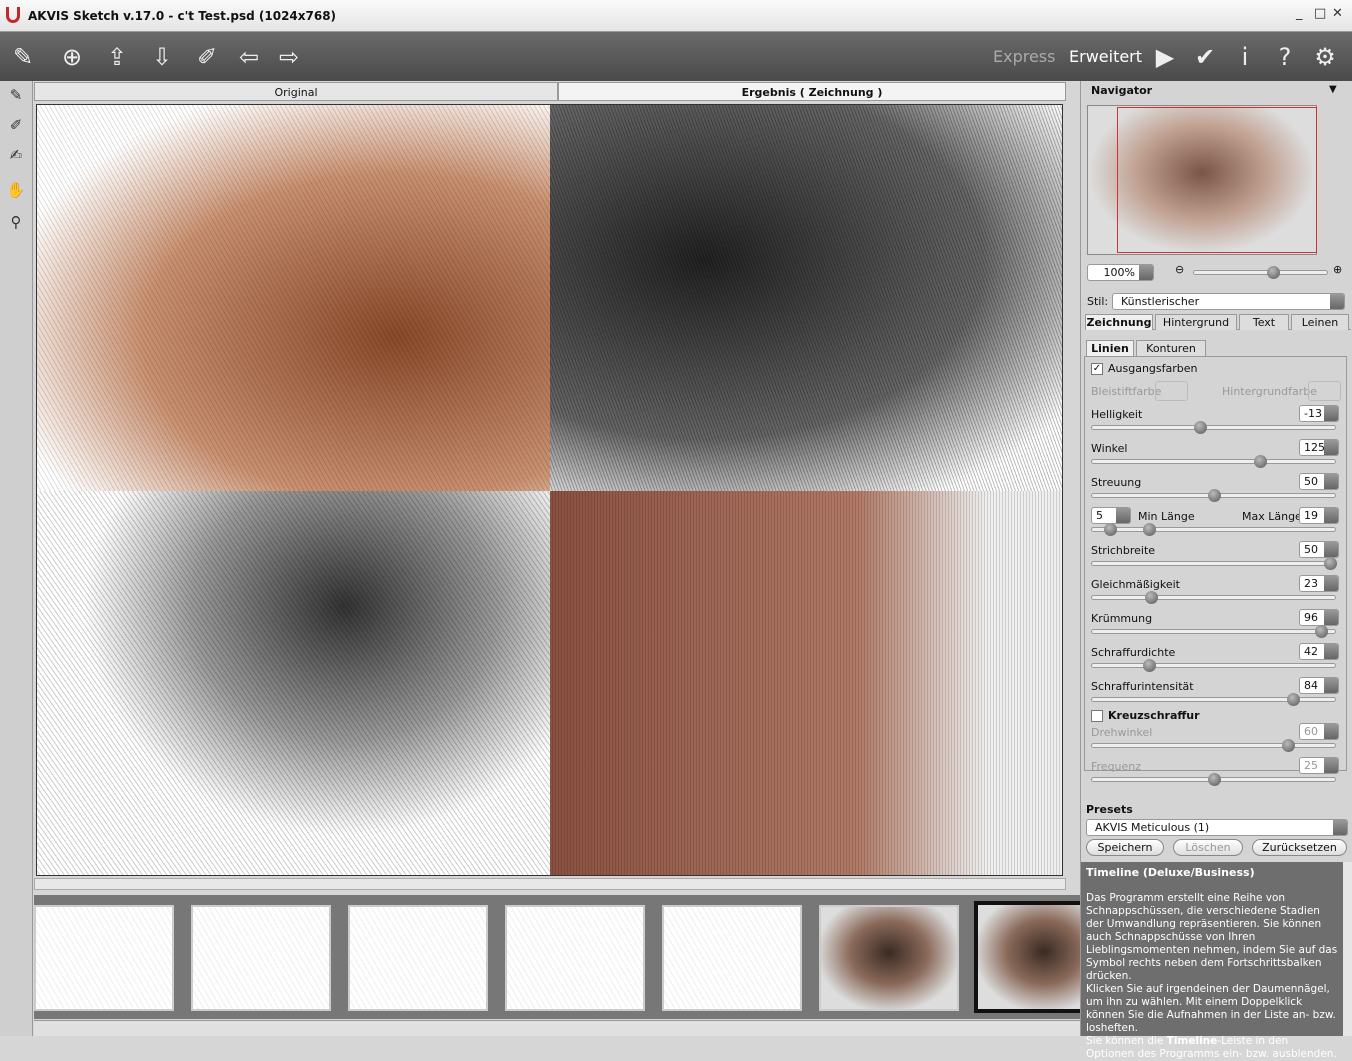  I want to click on mode-advanced: Erweitert, so click(1105, 56).